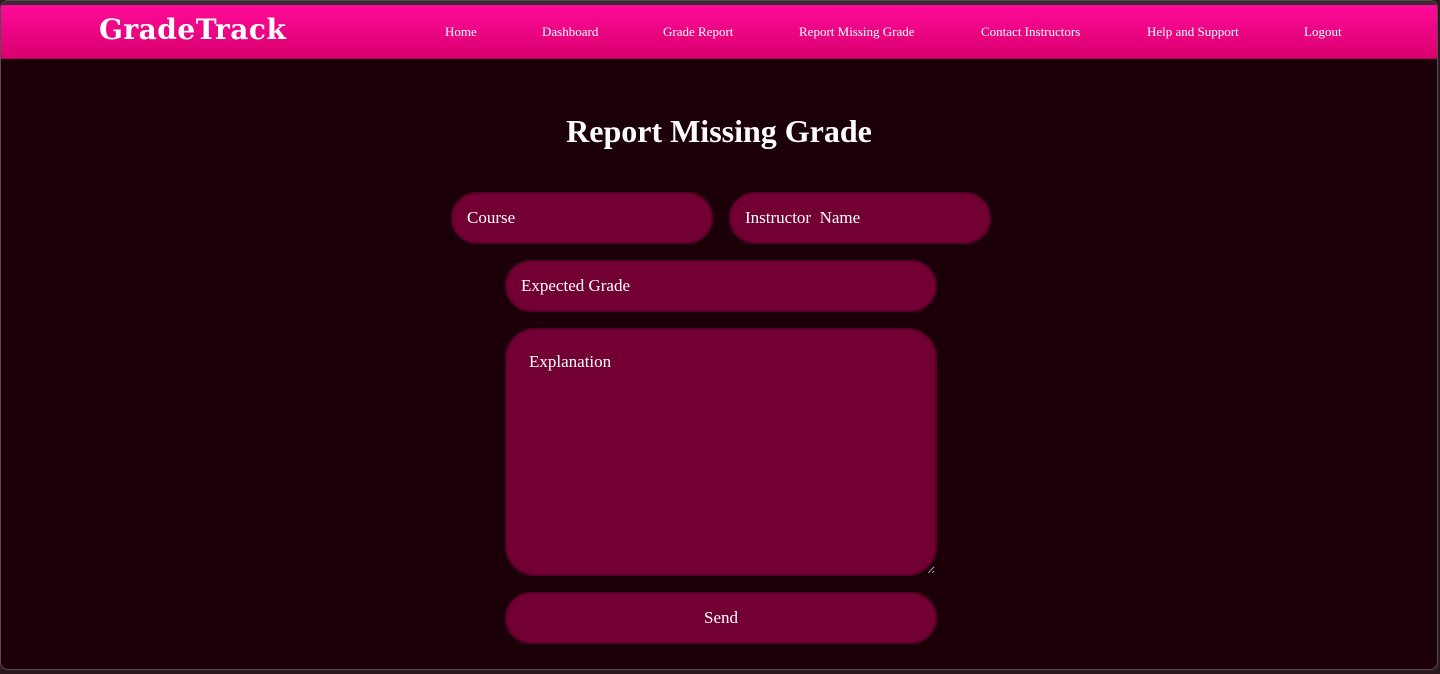  Describe the element at coordinates (719, 131) in the screenshot. I see `page-title: Report Missing Grade` at that location.